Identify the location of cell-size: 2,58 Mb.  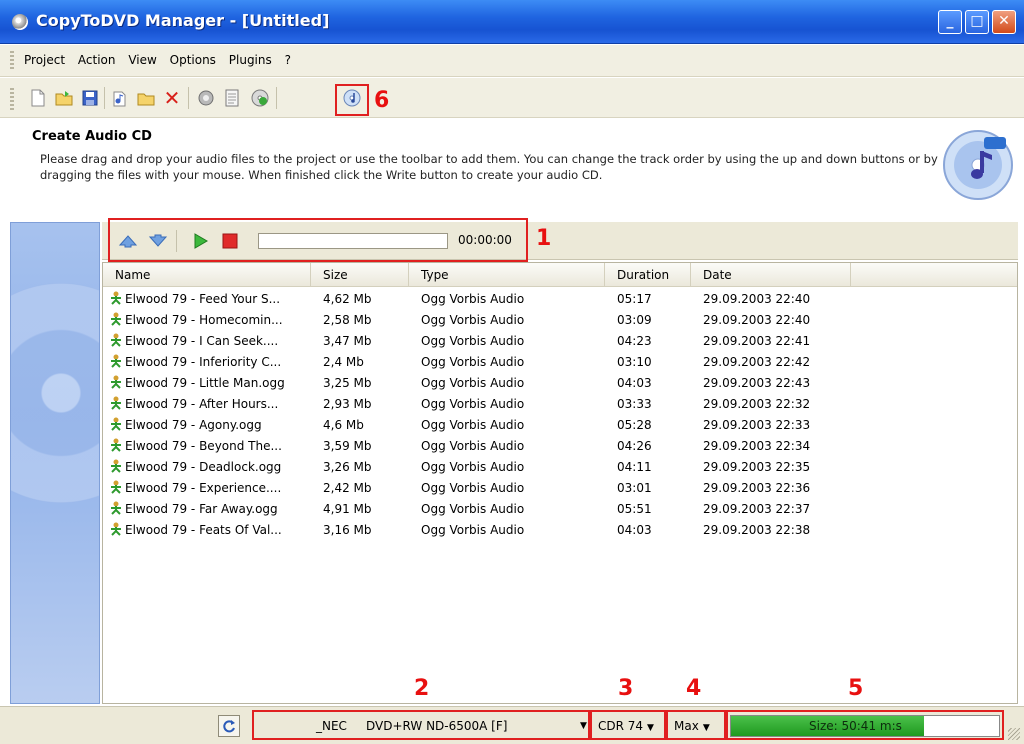
(347, 320).